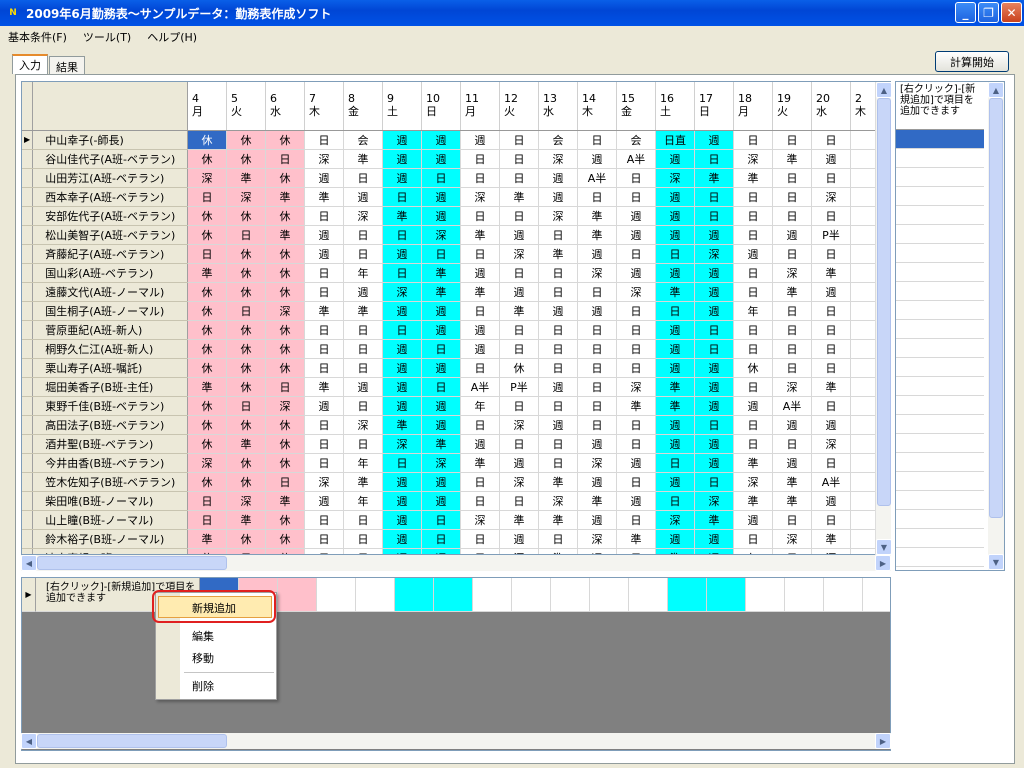  What do you see at coordinates (456, 444) in the screenshot?
I see `table-row: 酒井聖(B班-ベテラン) 休準休日日深準週日日週日週週日日深` at bounding box center [456, 444].